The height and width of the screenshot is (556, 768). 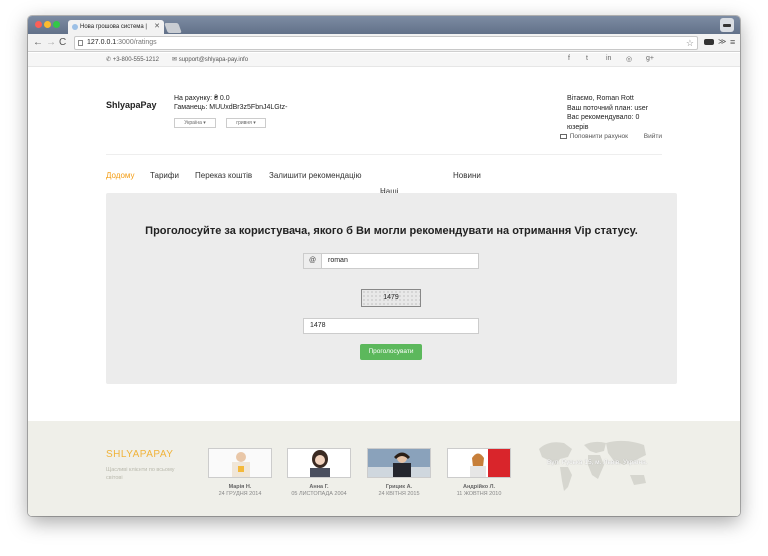 What do you see at coordinates (391, 261) in the screenshot?
I see `username-input-group: @ roman` at bounding box center [391, 261].